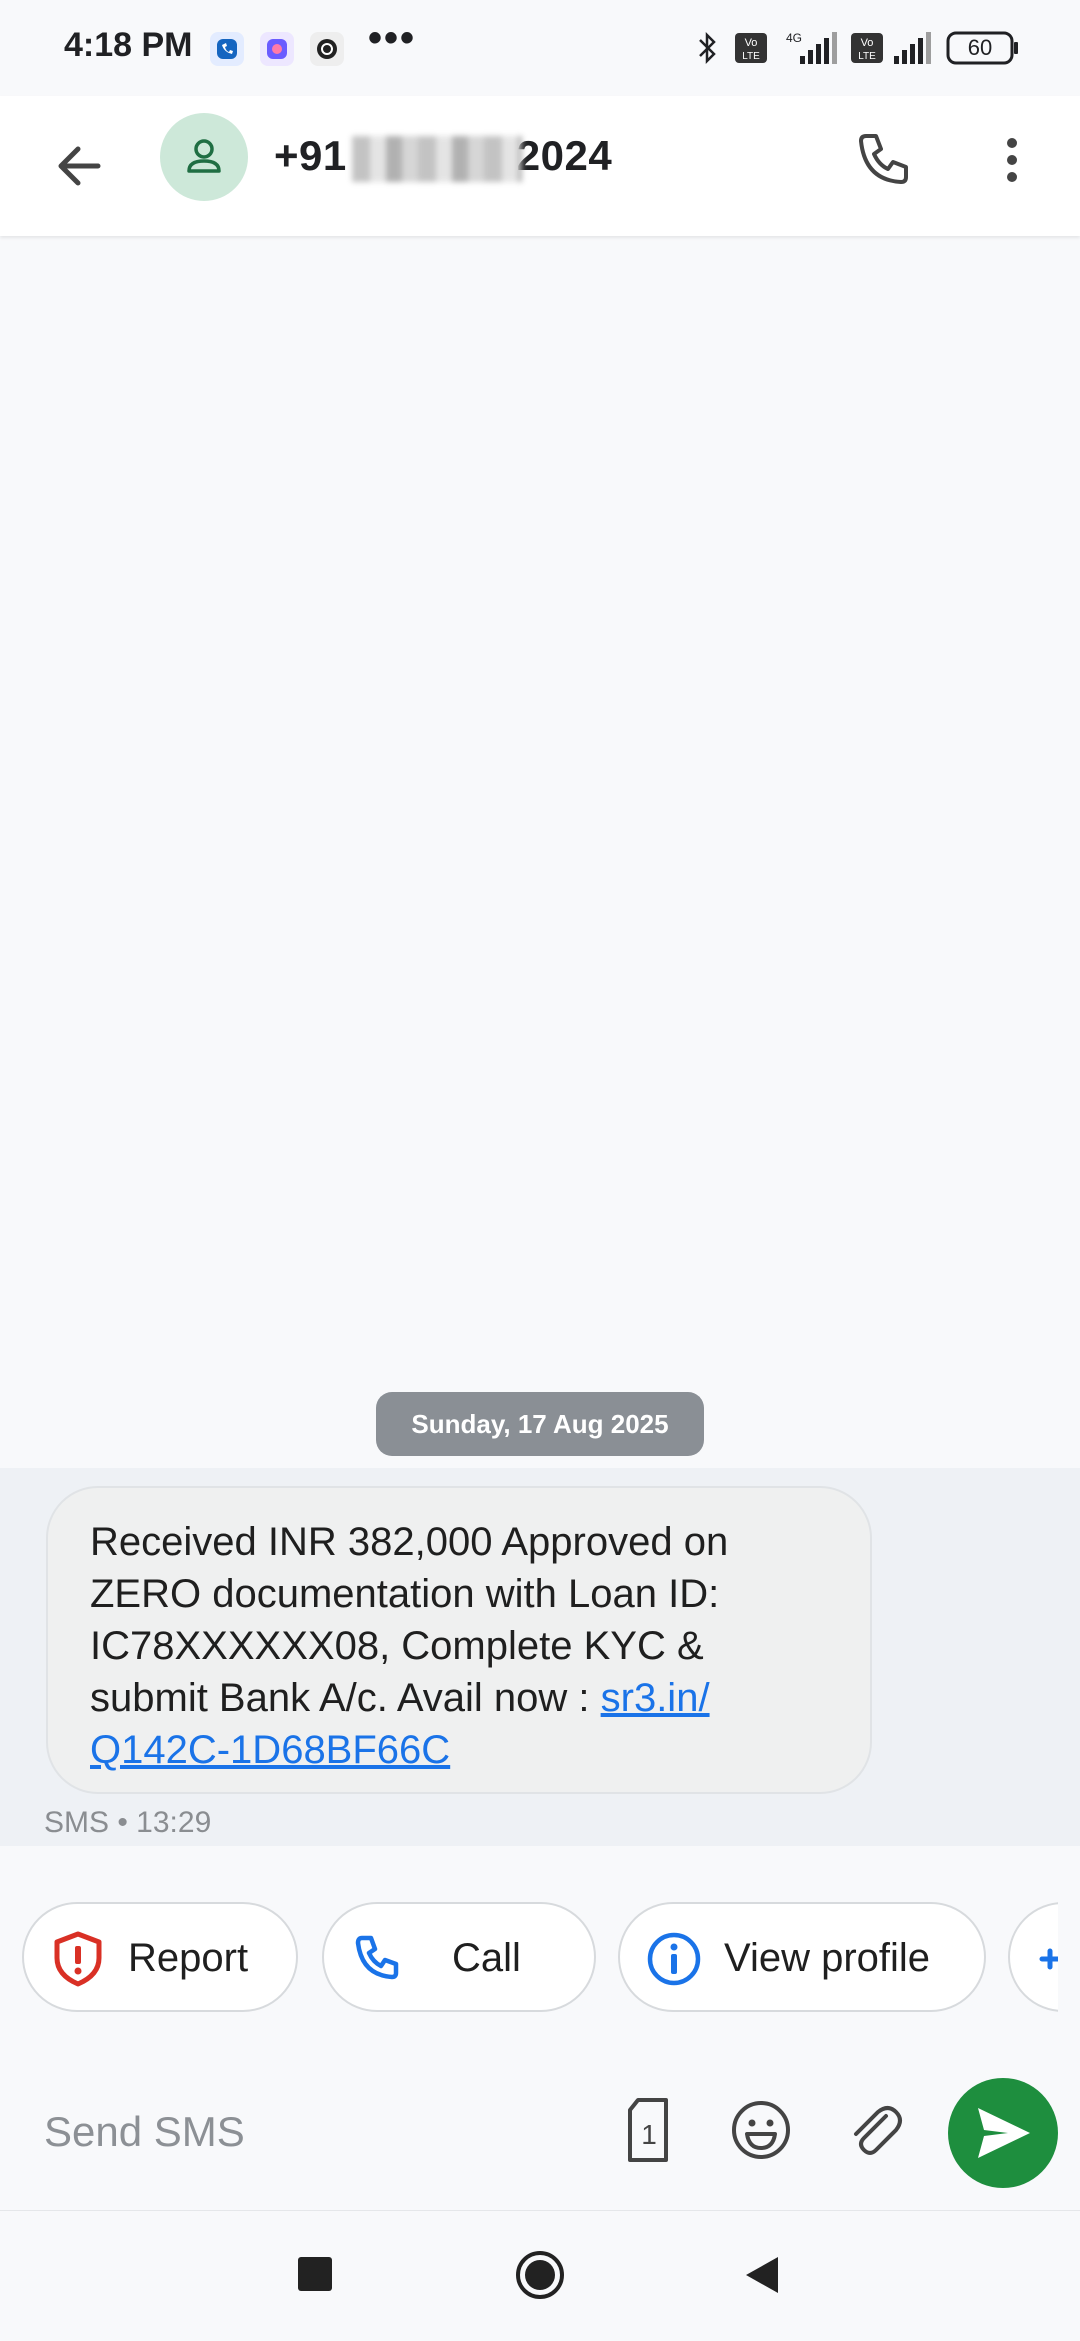 Image resolution: width=1080 pixels, height=2341 pixels. What do you see at coordinates (437, 159) in the screenshot?
I see `redaction-blur` at bounding box center [437, 159].